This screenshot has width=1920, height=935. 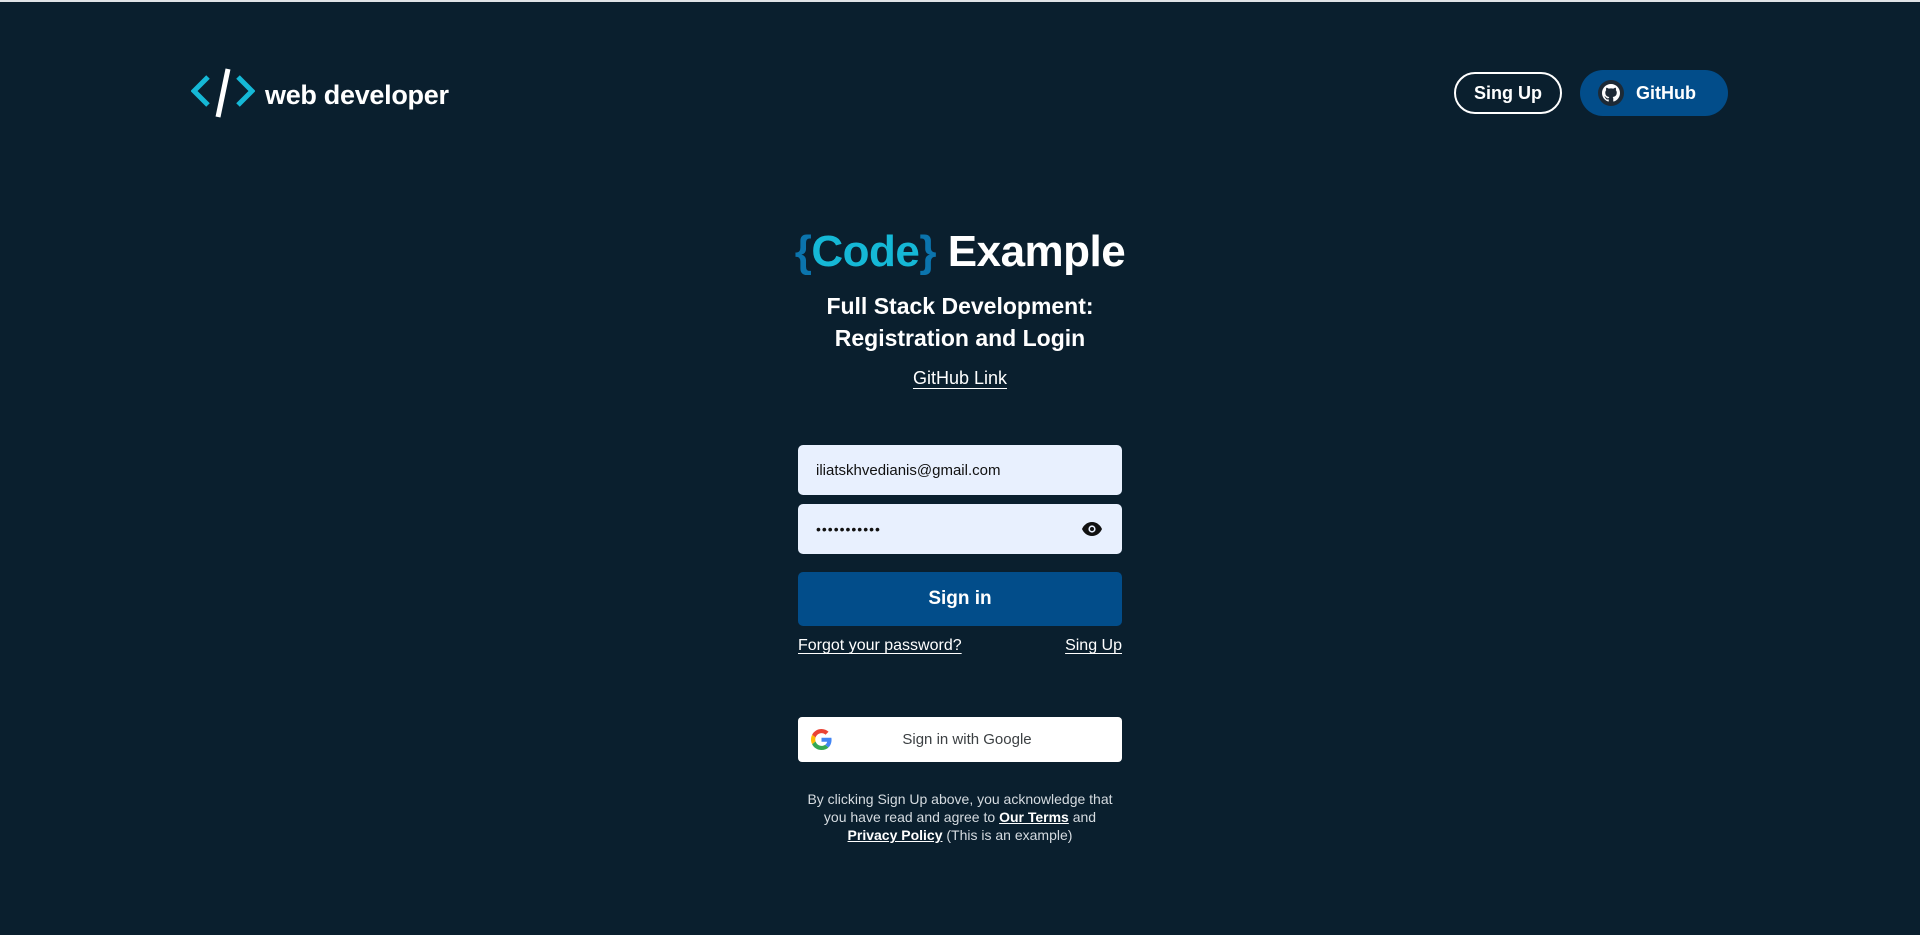 I want to click on logo-text: web developer, so click(x=357, y=95).